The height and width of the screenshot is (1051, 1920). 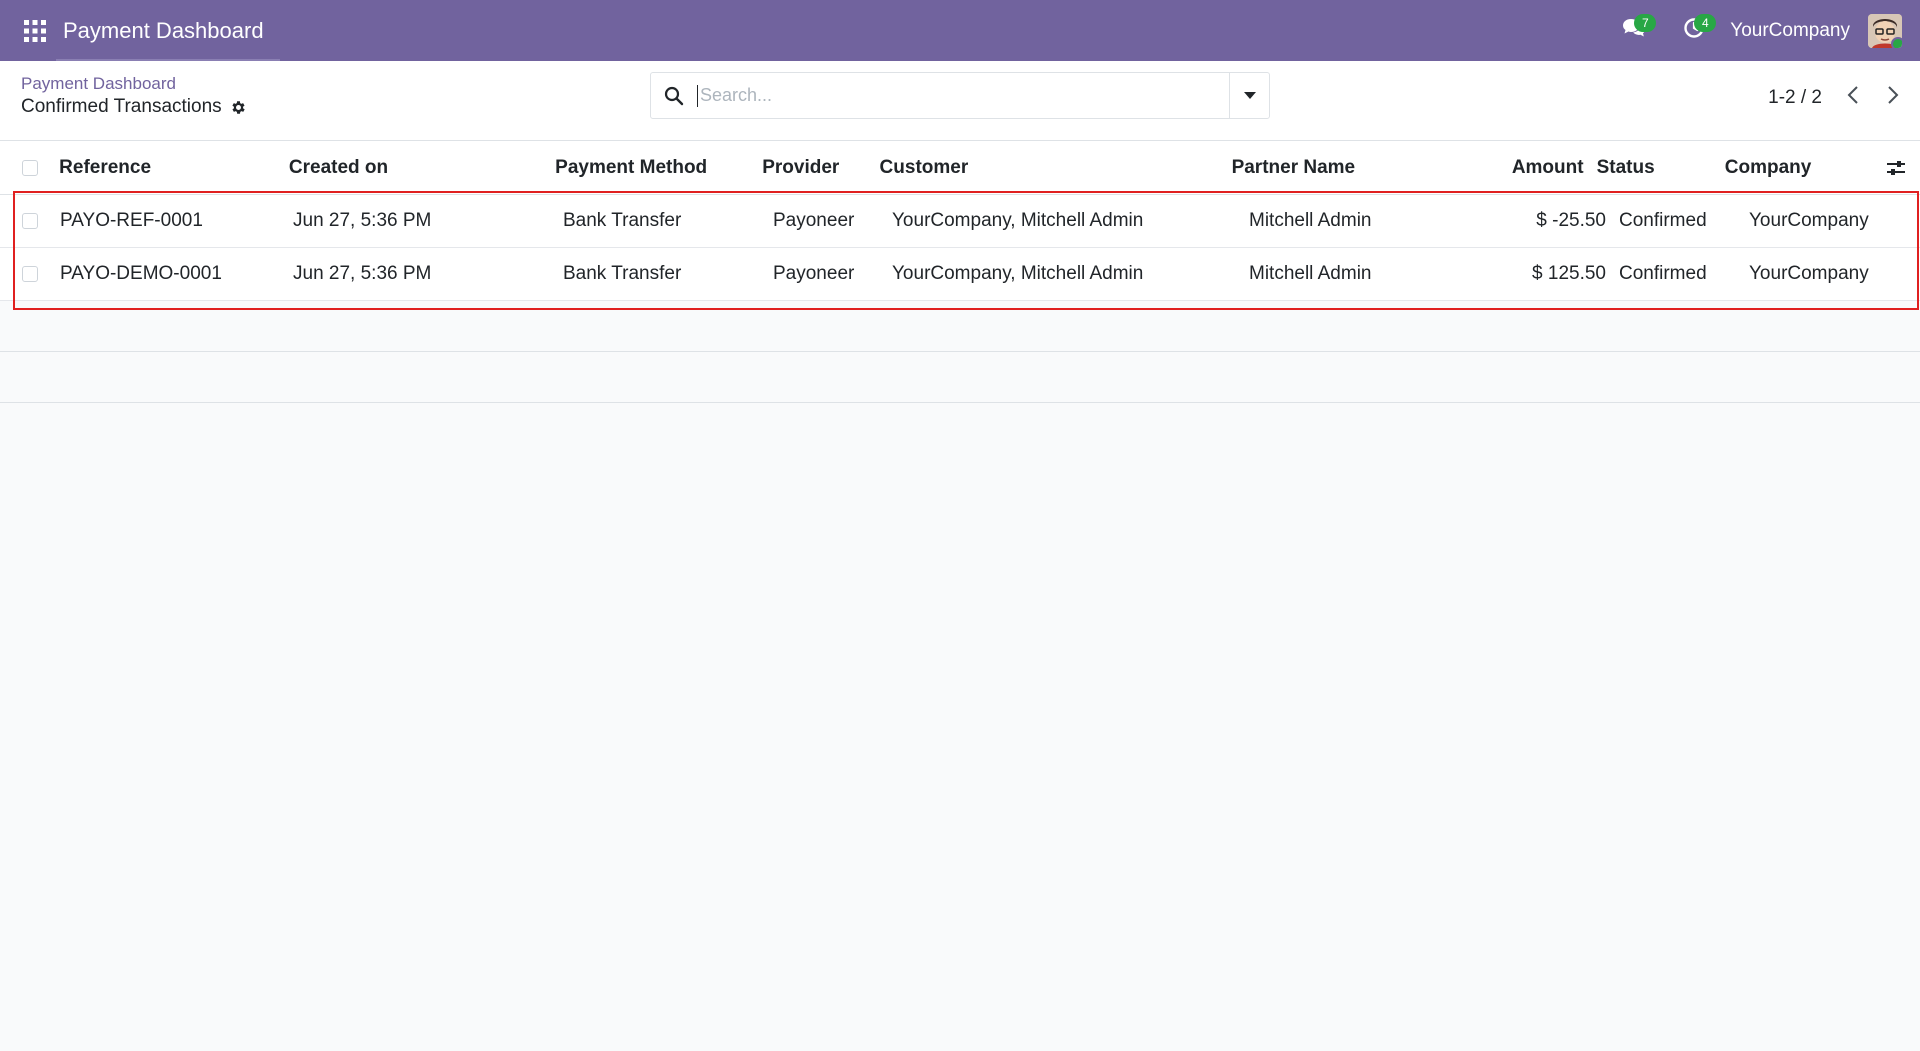 I want to click on company-switcher: YourCompany, so click(x=1790, y=31).